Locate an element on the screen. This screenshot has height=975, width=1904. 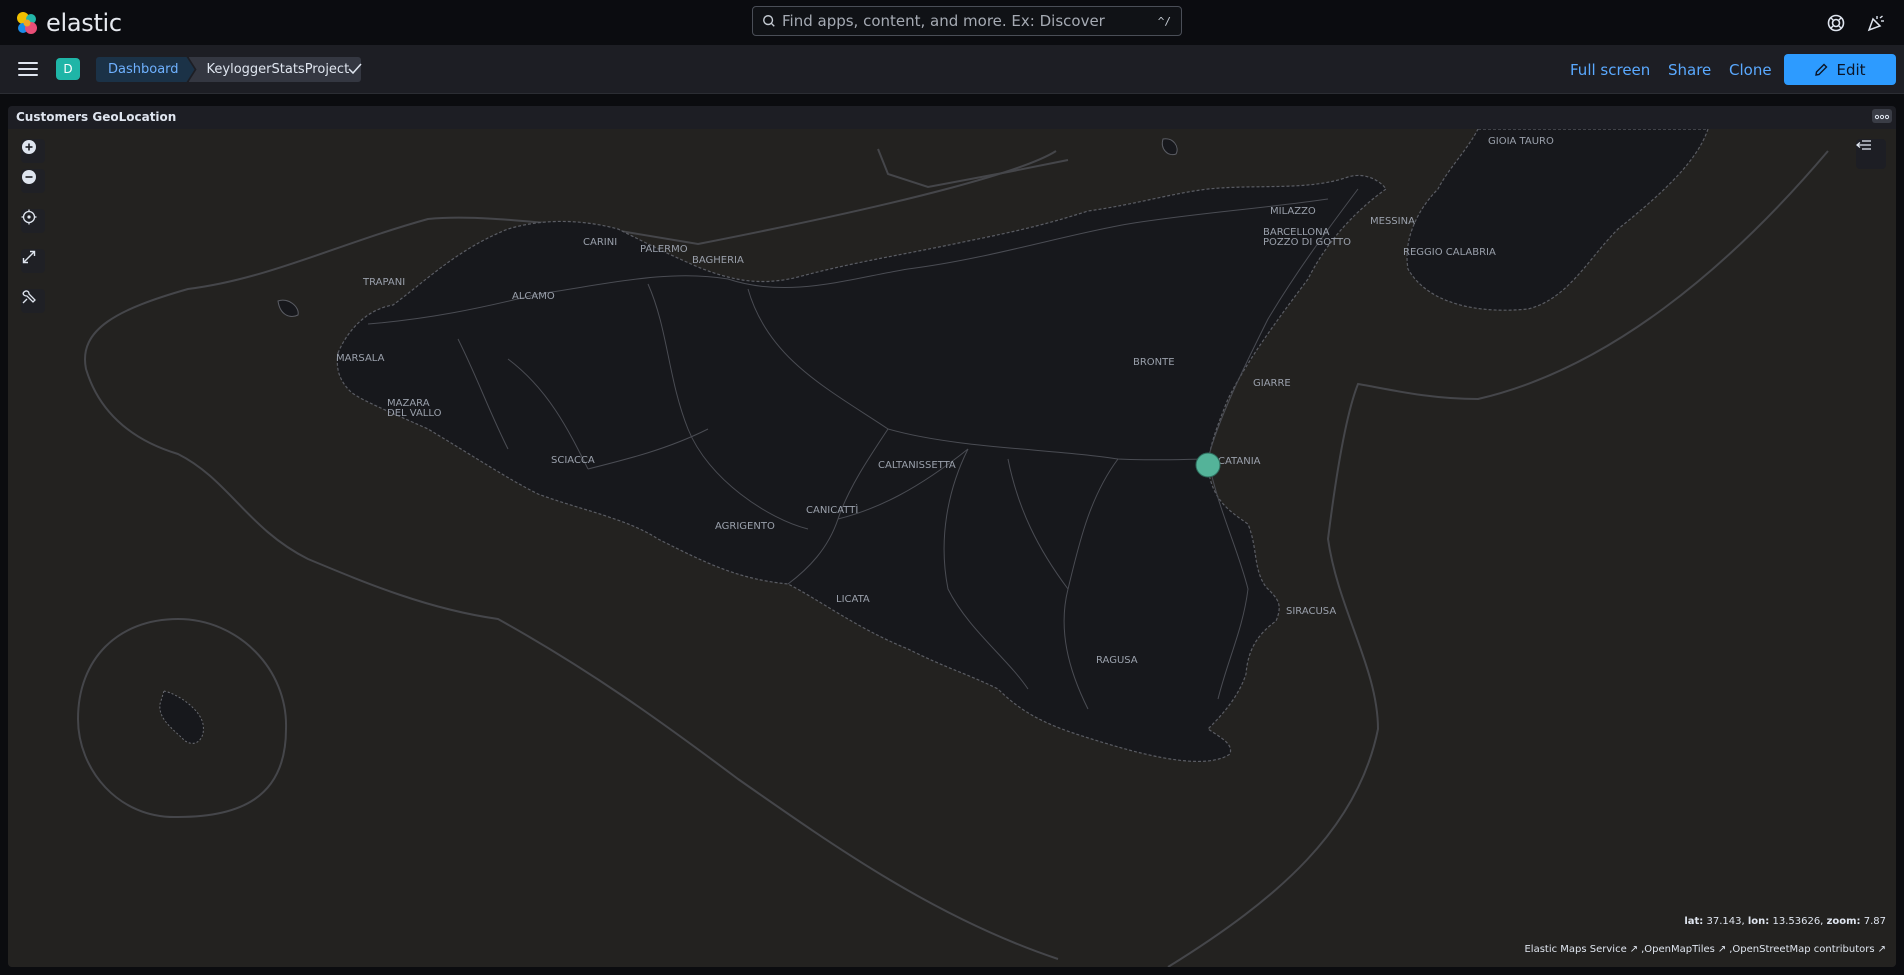
news-feed-icon is located at coordinates (1876, 23).